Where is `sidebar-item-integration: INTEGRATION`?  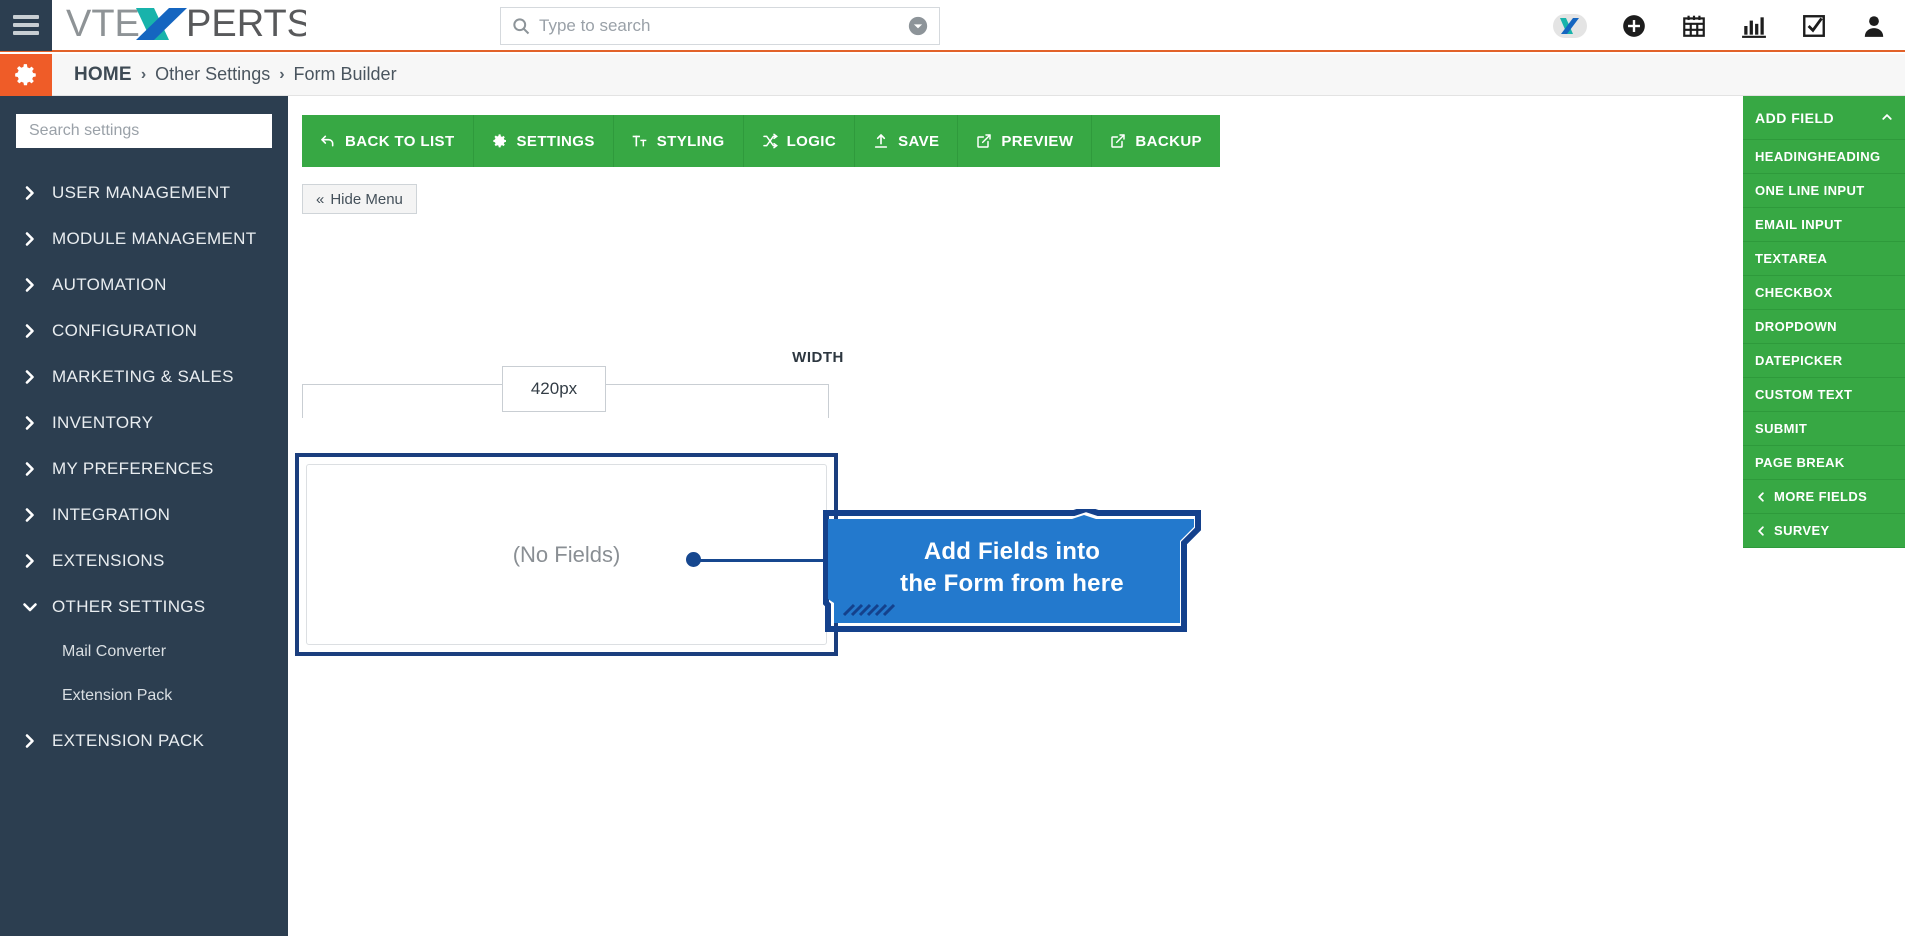 sidebar-item-integration: INTEGRATION is located at coordinates (144, 515).